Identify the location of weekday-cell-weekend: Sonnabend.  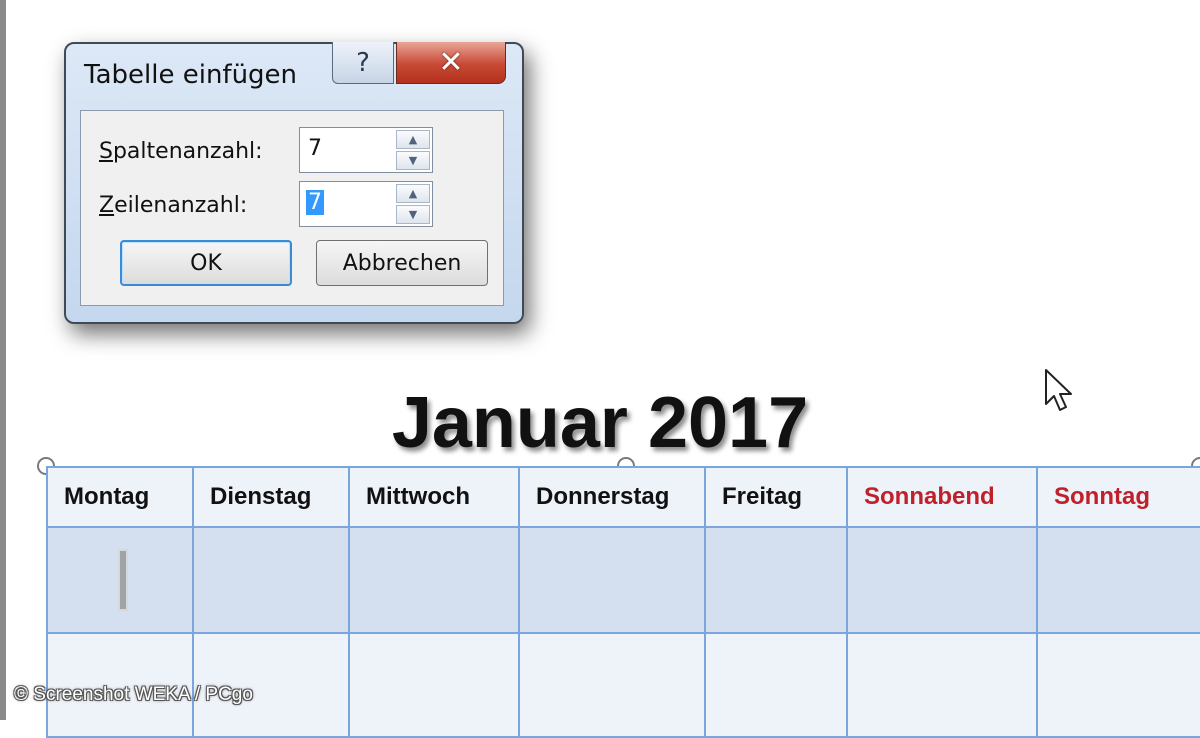
(942, 497).